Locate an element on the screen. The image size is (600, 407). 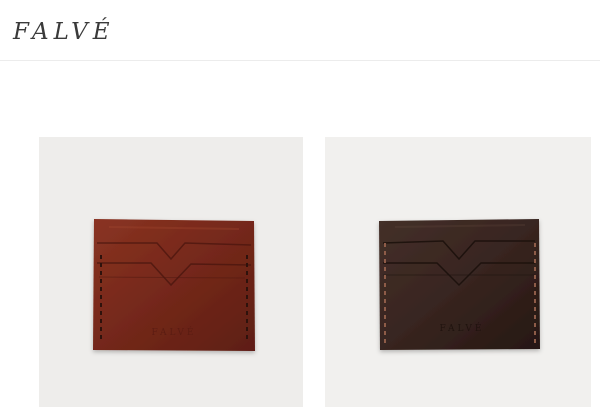
dark-card-holder-illustration: FALVÉ is located at coordinates (459, 284).